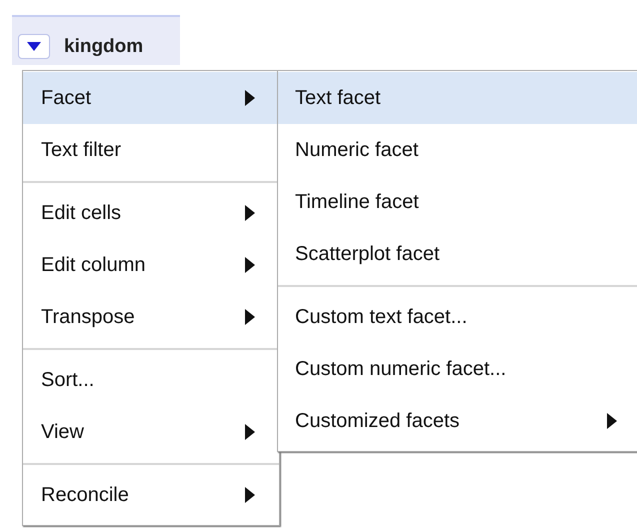 The width and height of the screenshot is (637, 529). What do you see at coordinates (457, 202) in the screenshot?
I see `menu-item: Timeline facet` at bounding box center [457, 202].